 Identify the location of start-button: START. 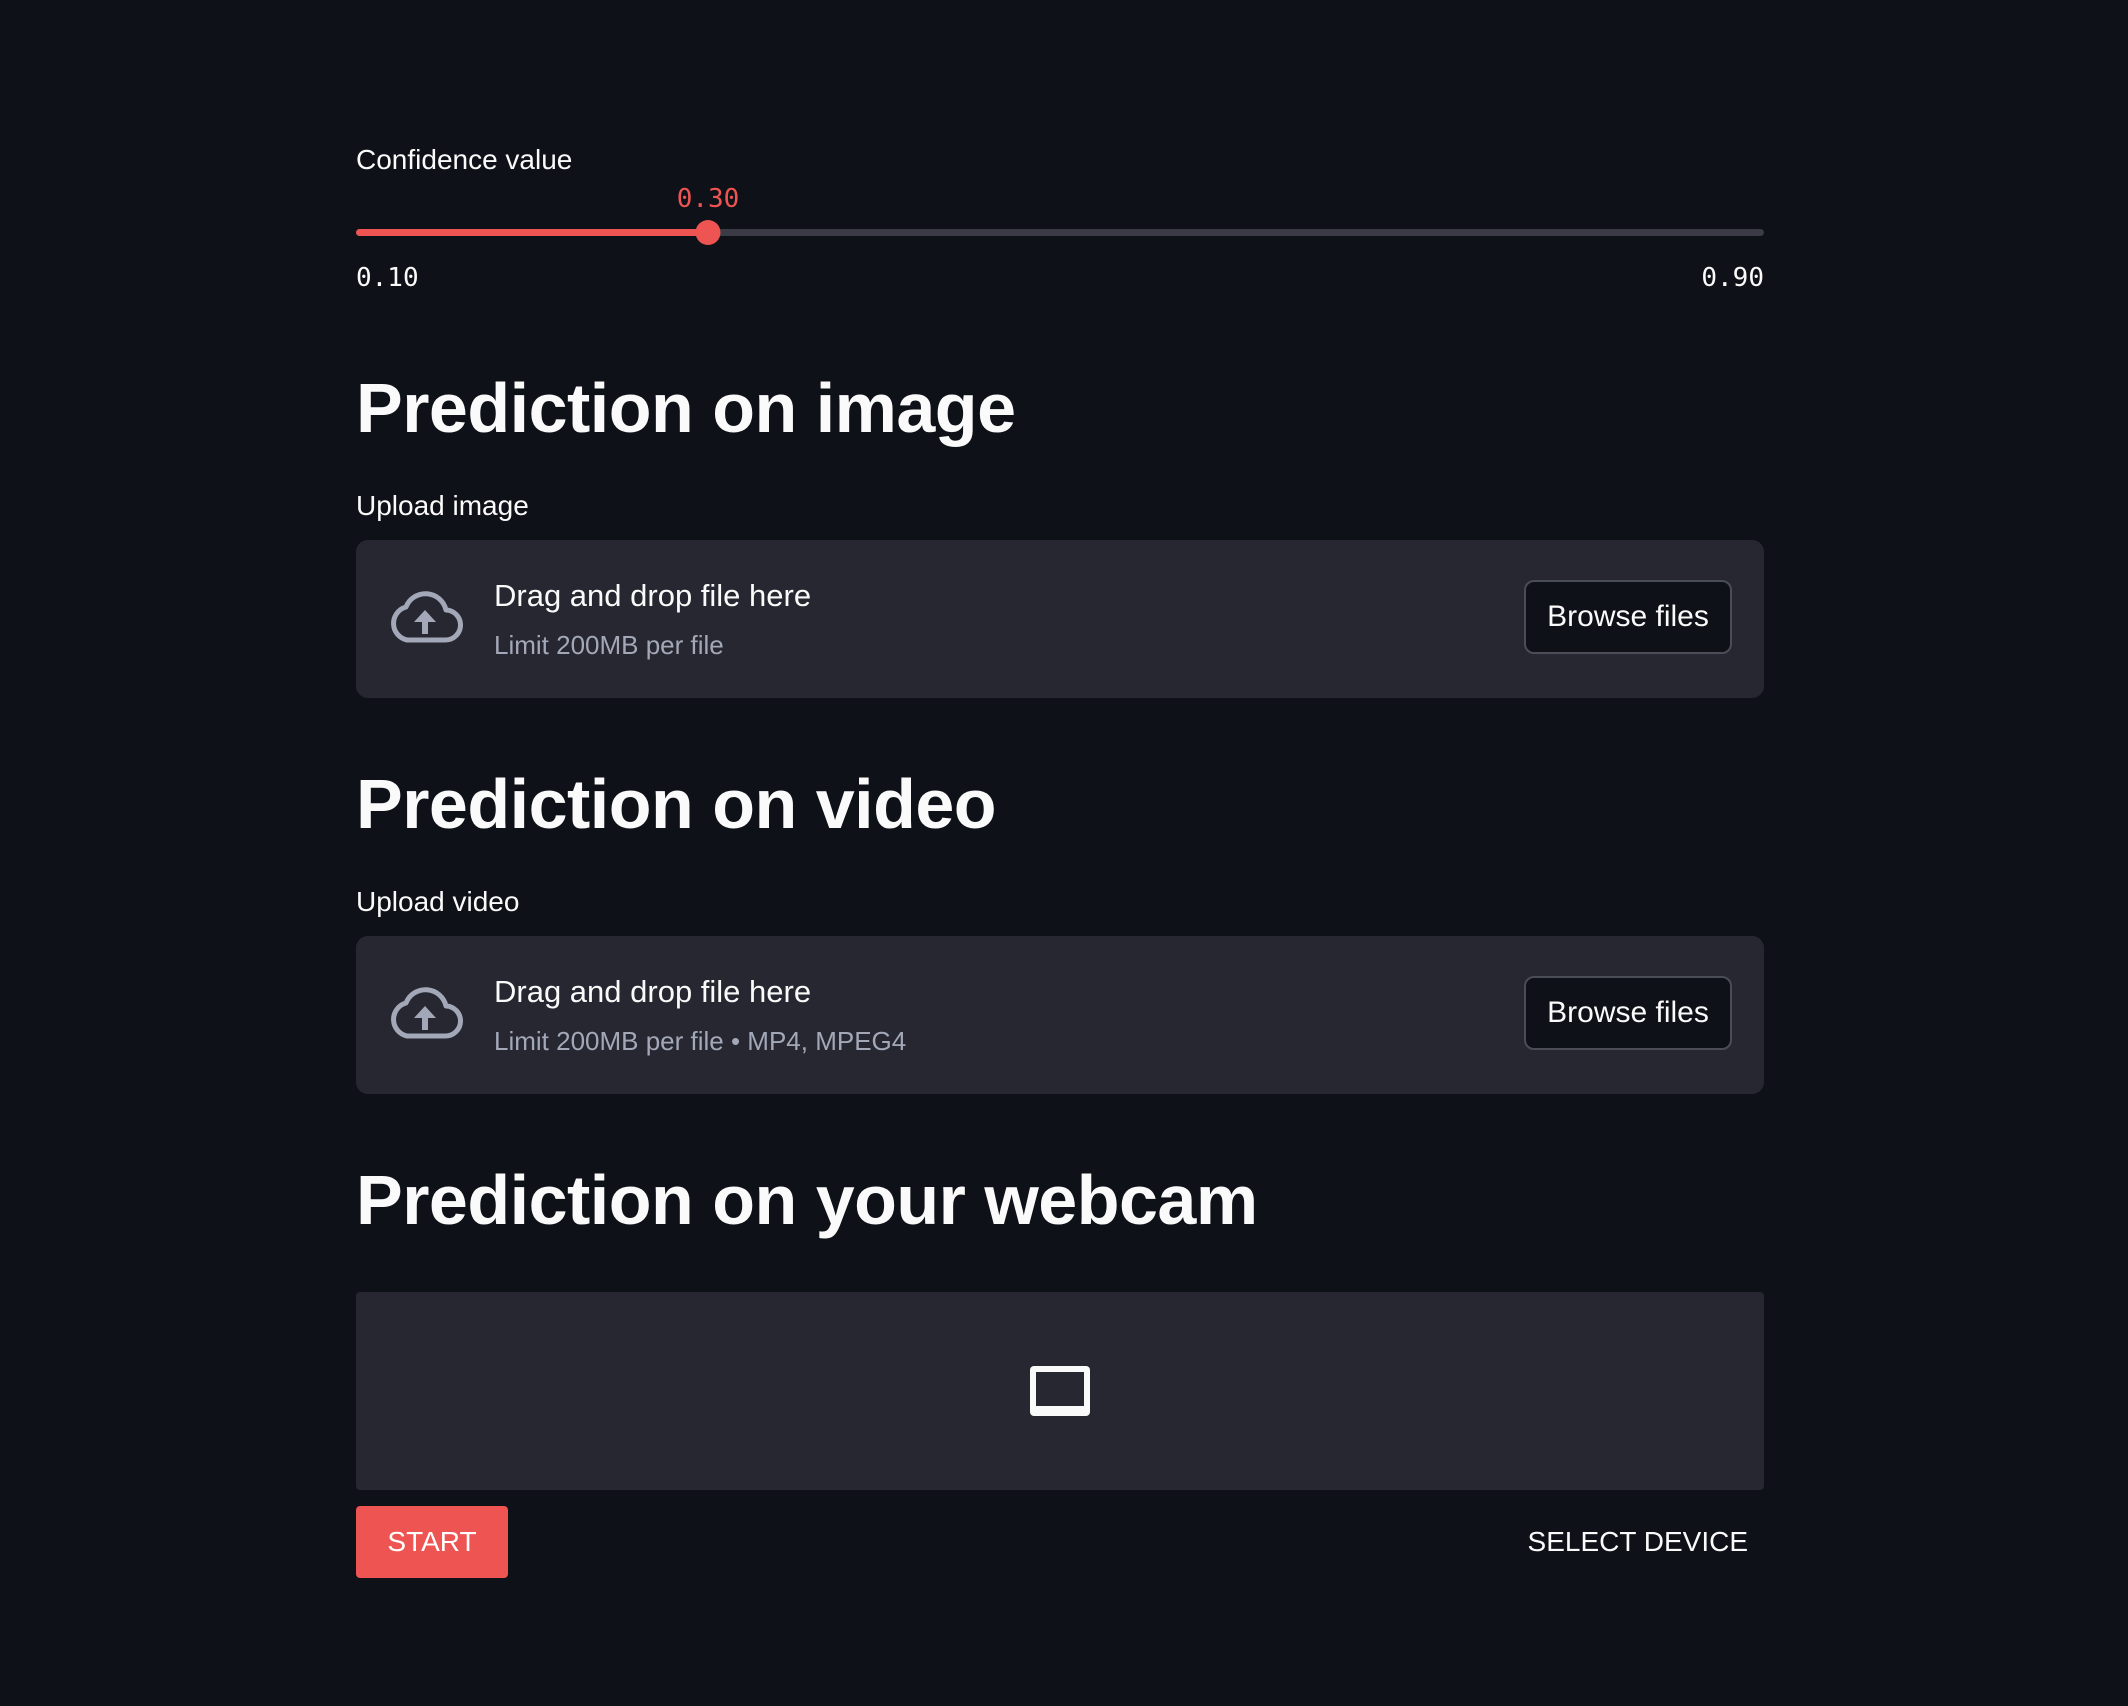
(432, 1542).